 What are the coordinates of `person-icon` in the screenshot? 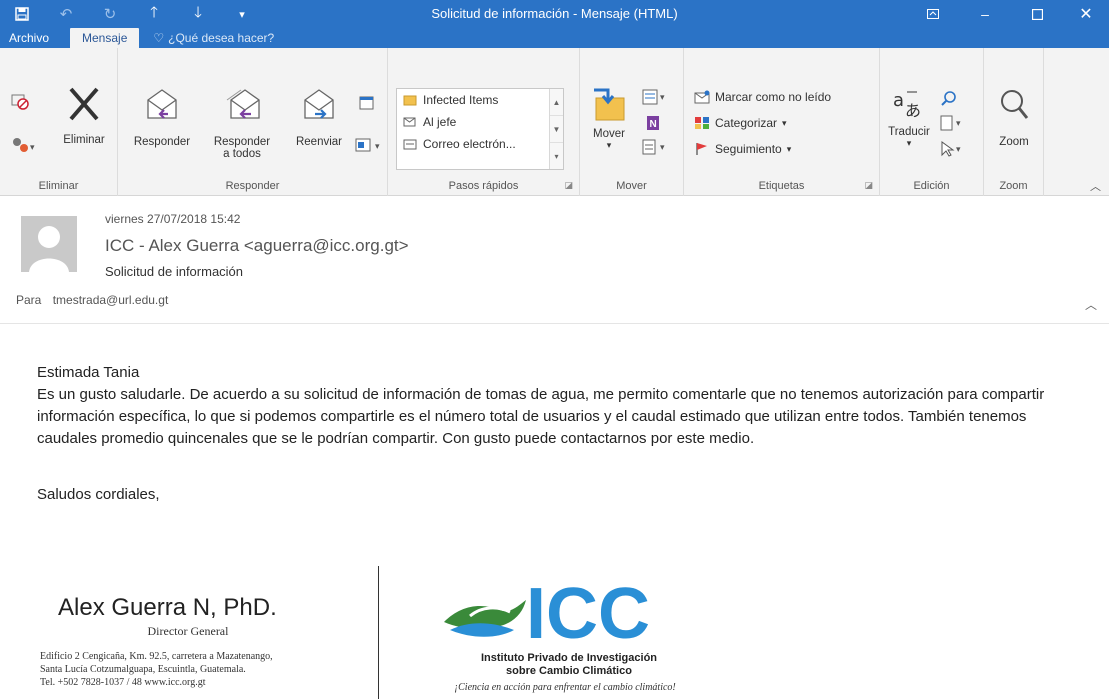 It's located at (49, 244).